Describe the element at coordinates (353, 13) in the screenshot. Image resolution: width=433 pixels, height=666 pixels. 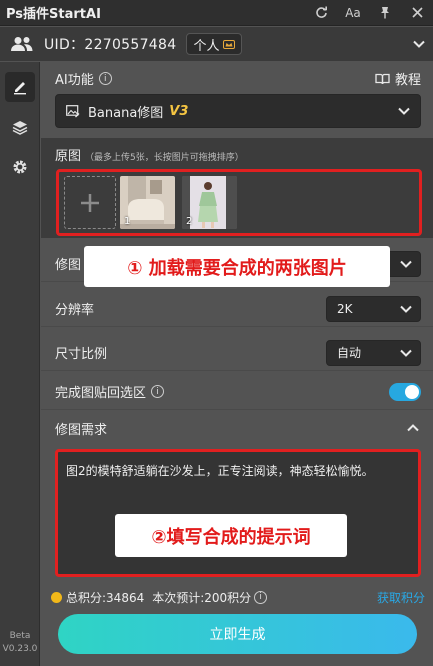
I see `font-size-button: Aa` at that location.